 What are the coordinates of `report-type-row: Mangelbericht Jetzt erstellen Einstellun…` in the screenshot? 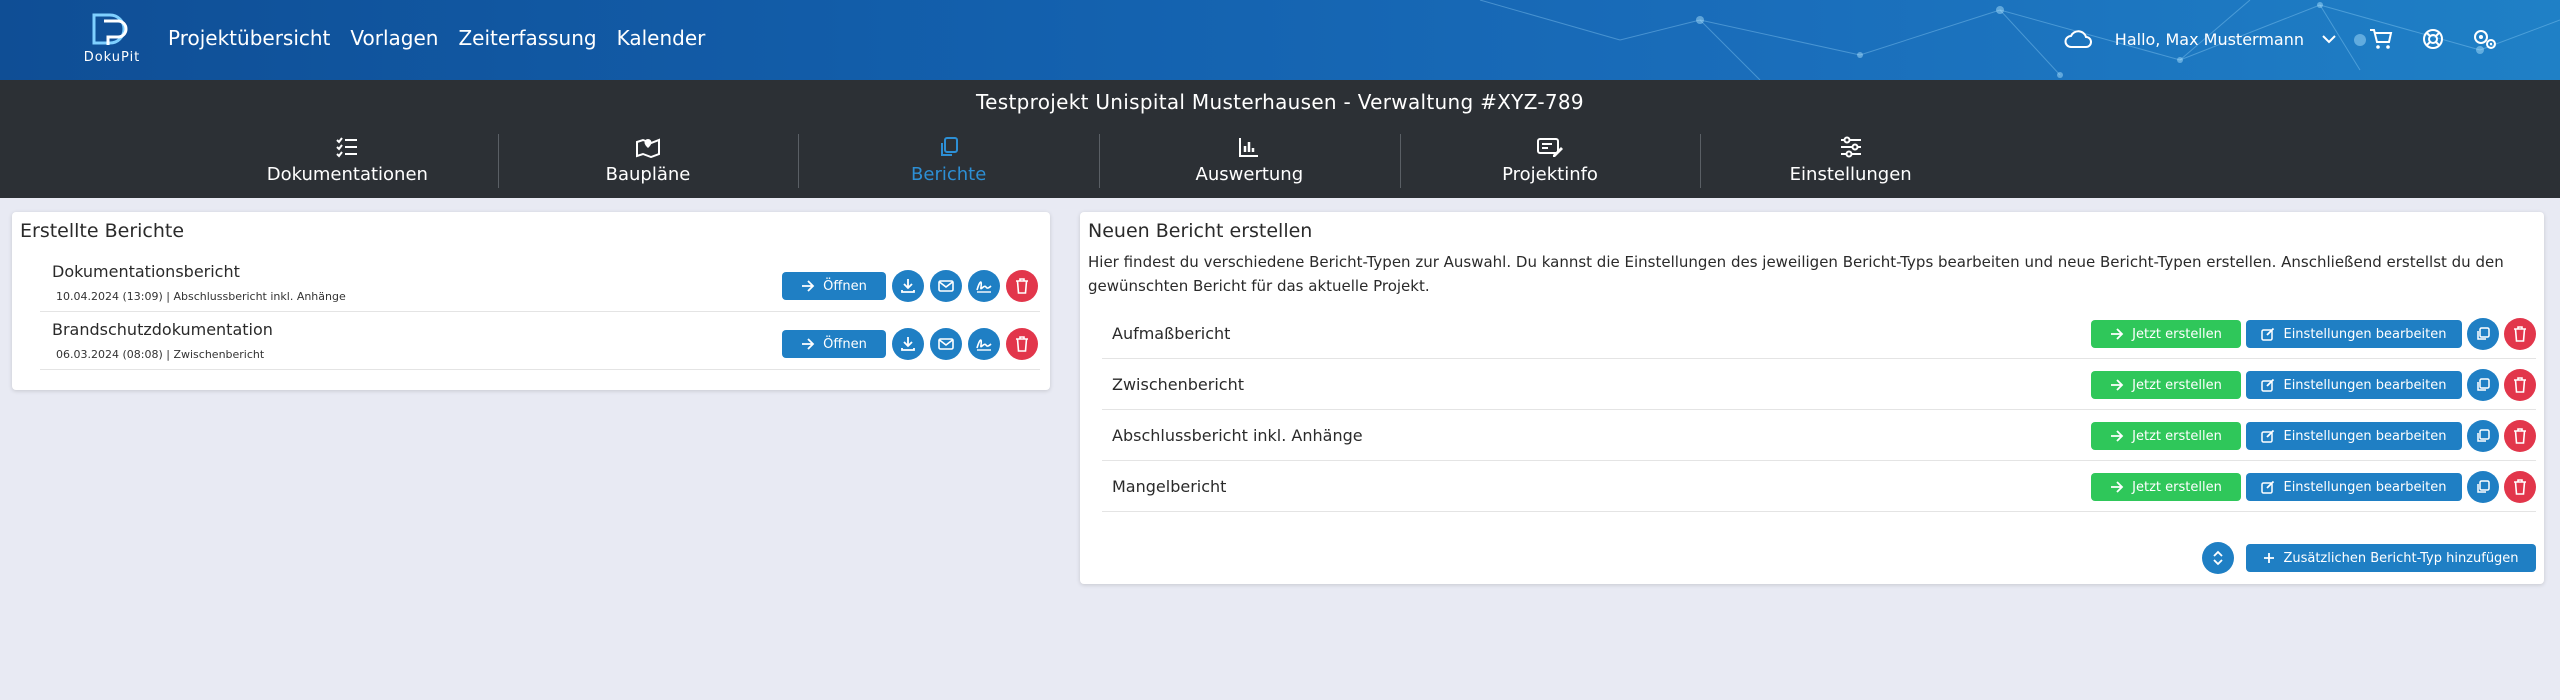 It's located at (1819, 486).